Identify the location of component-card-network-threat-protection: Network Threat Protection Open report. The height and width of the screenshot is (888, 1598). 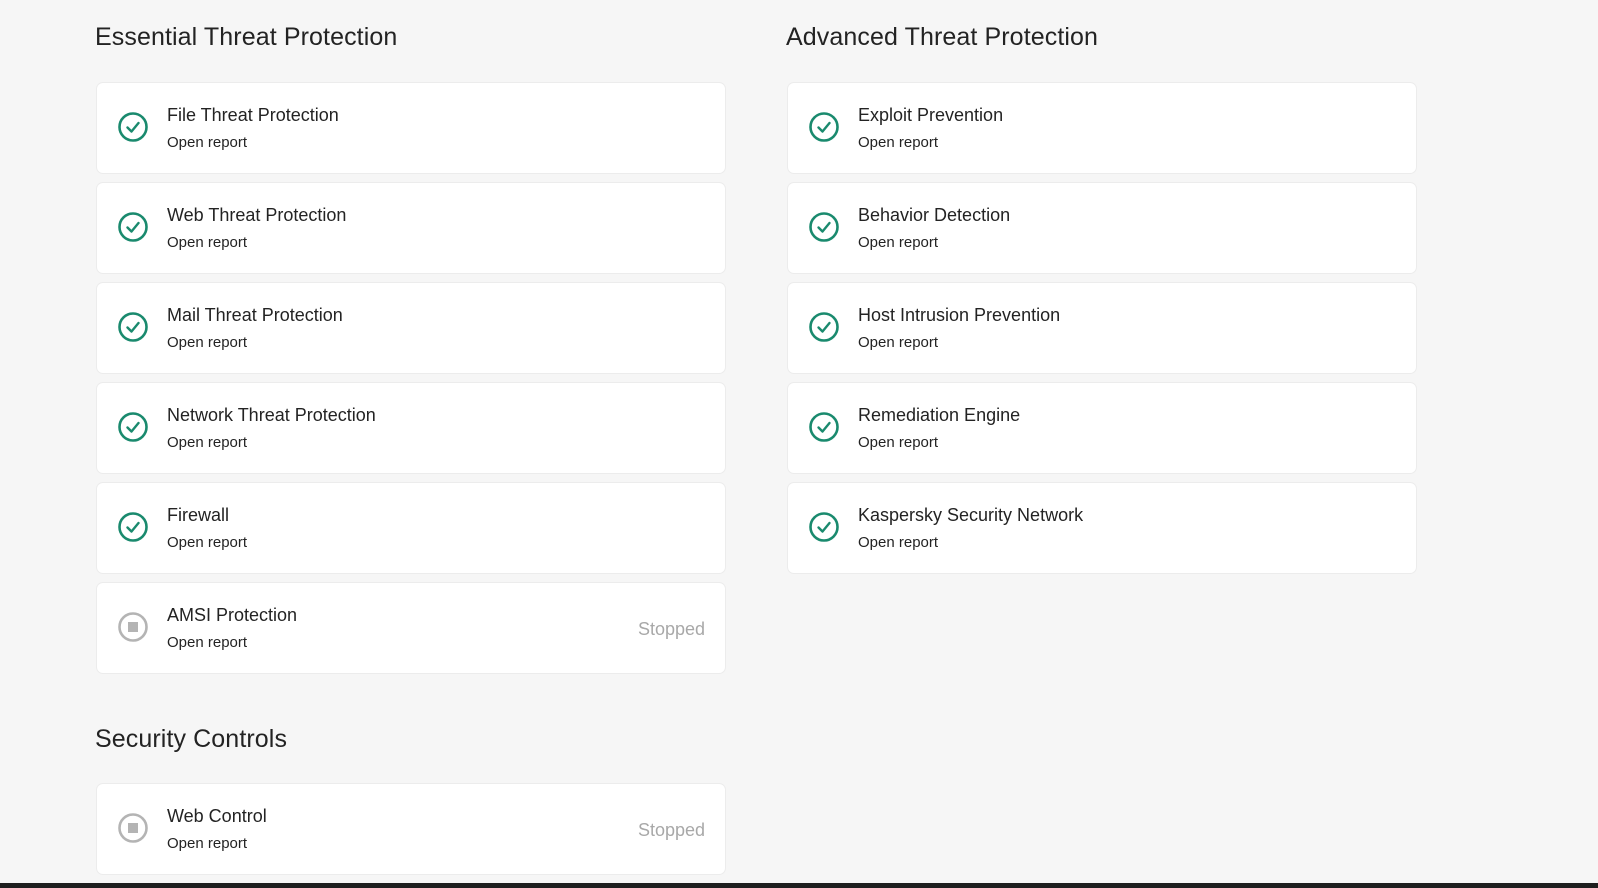
(411, 428).